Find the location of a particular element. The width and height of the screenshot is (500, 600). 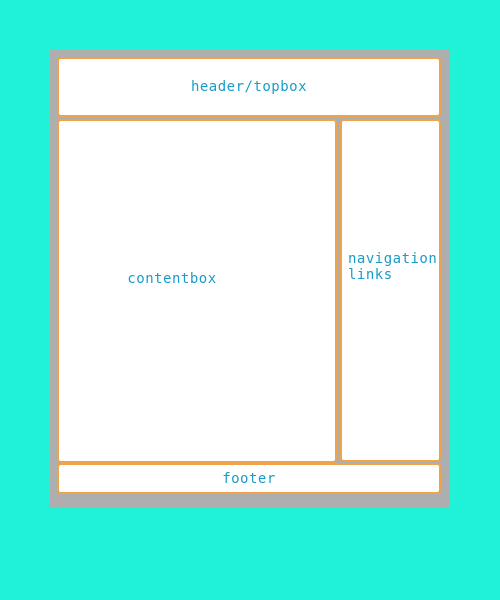

header-box: header/topbox is located at coordinates (249, 87).